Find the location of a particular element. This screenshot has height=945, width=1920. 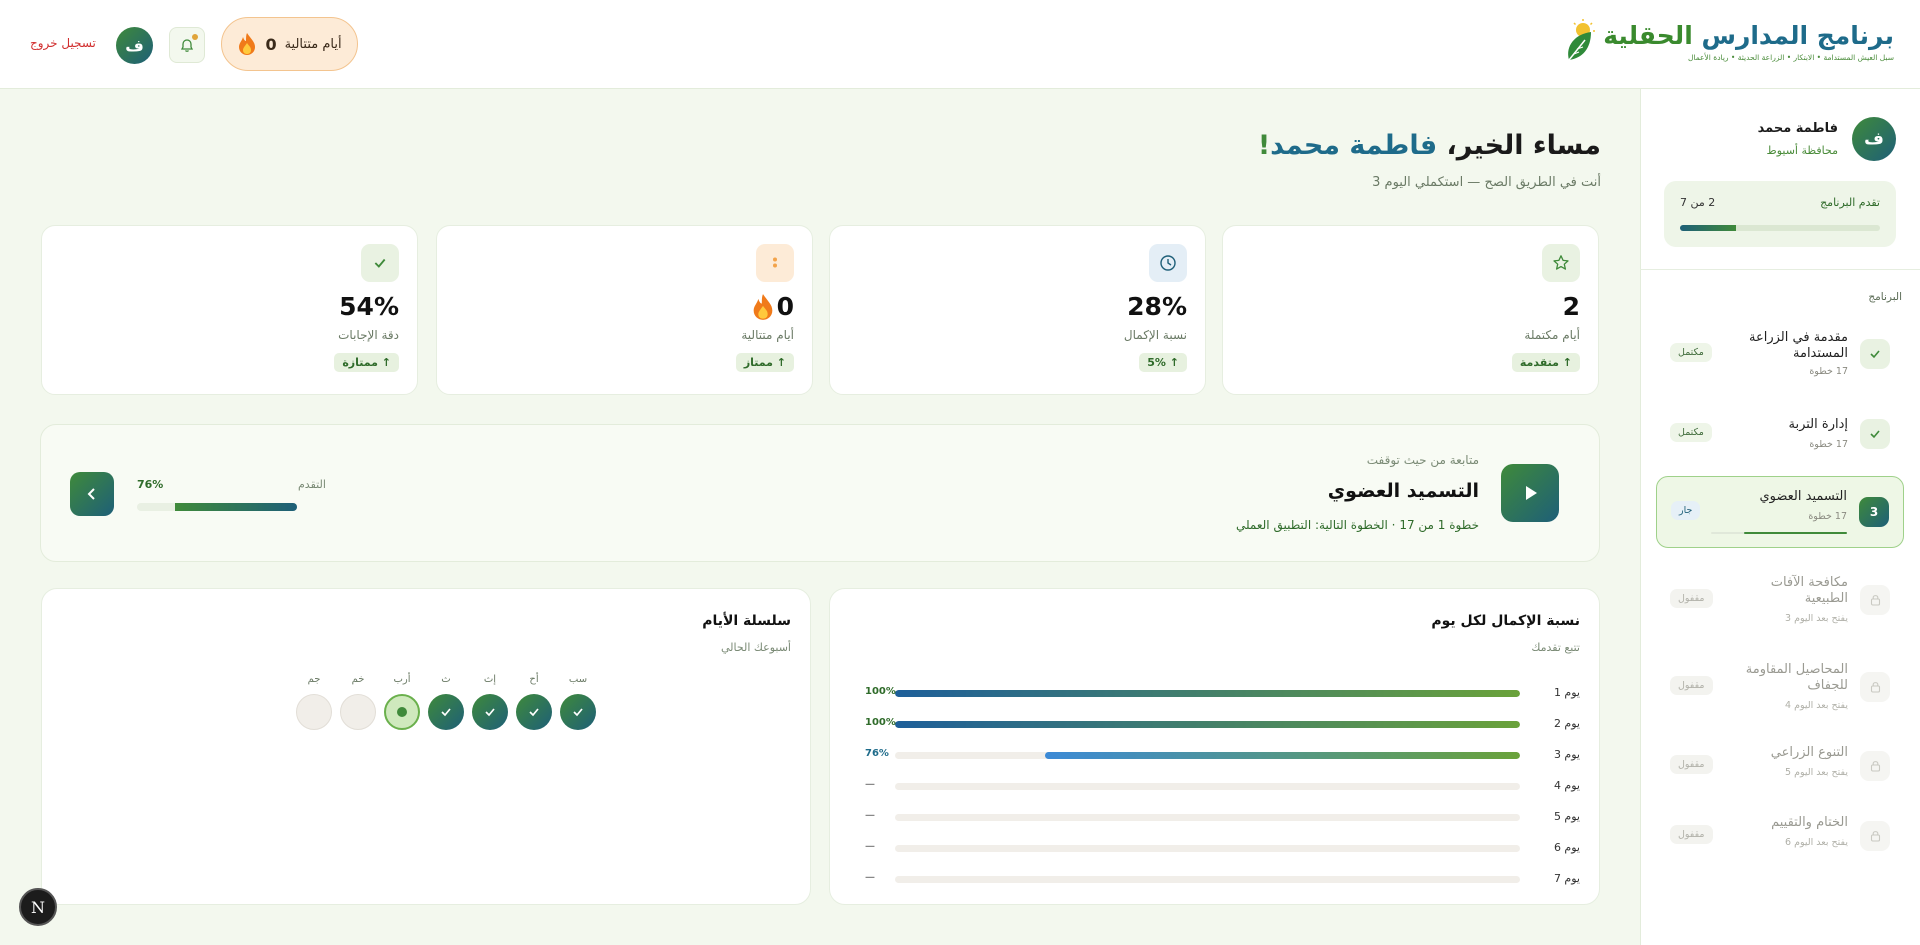

stat-trend-badge: ↑ 5% is located at coordinates (1163, 362).